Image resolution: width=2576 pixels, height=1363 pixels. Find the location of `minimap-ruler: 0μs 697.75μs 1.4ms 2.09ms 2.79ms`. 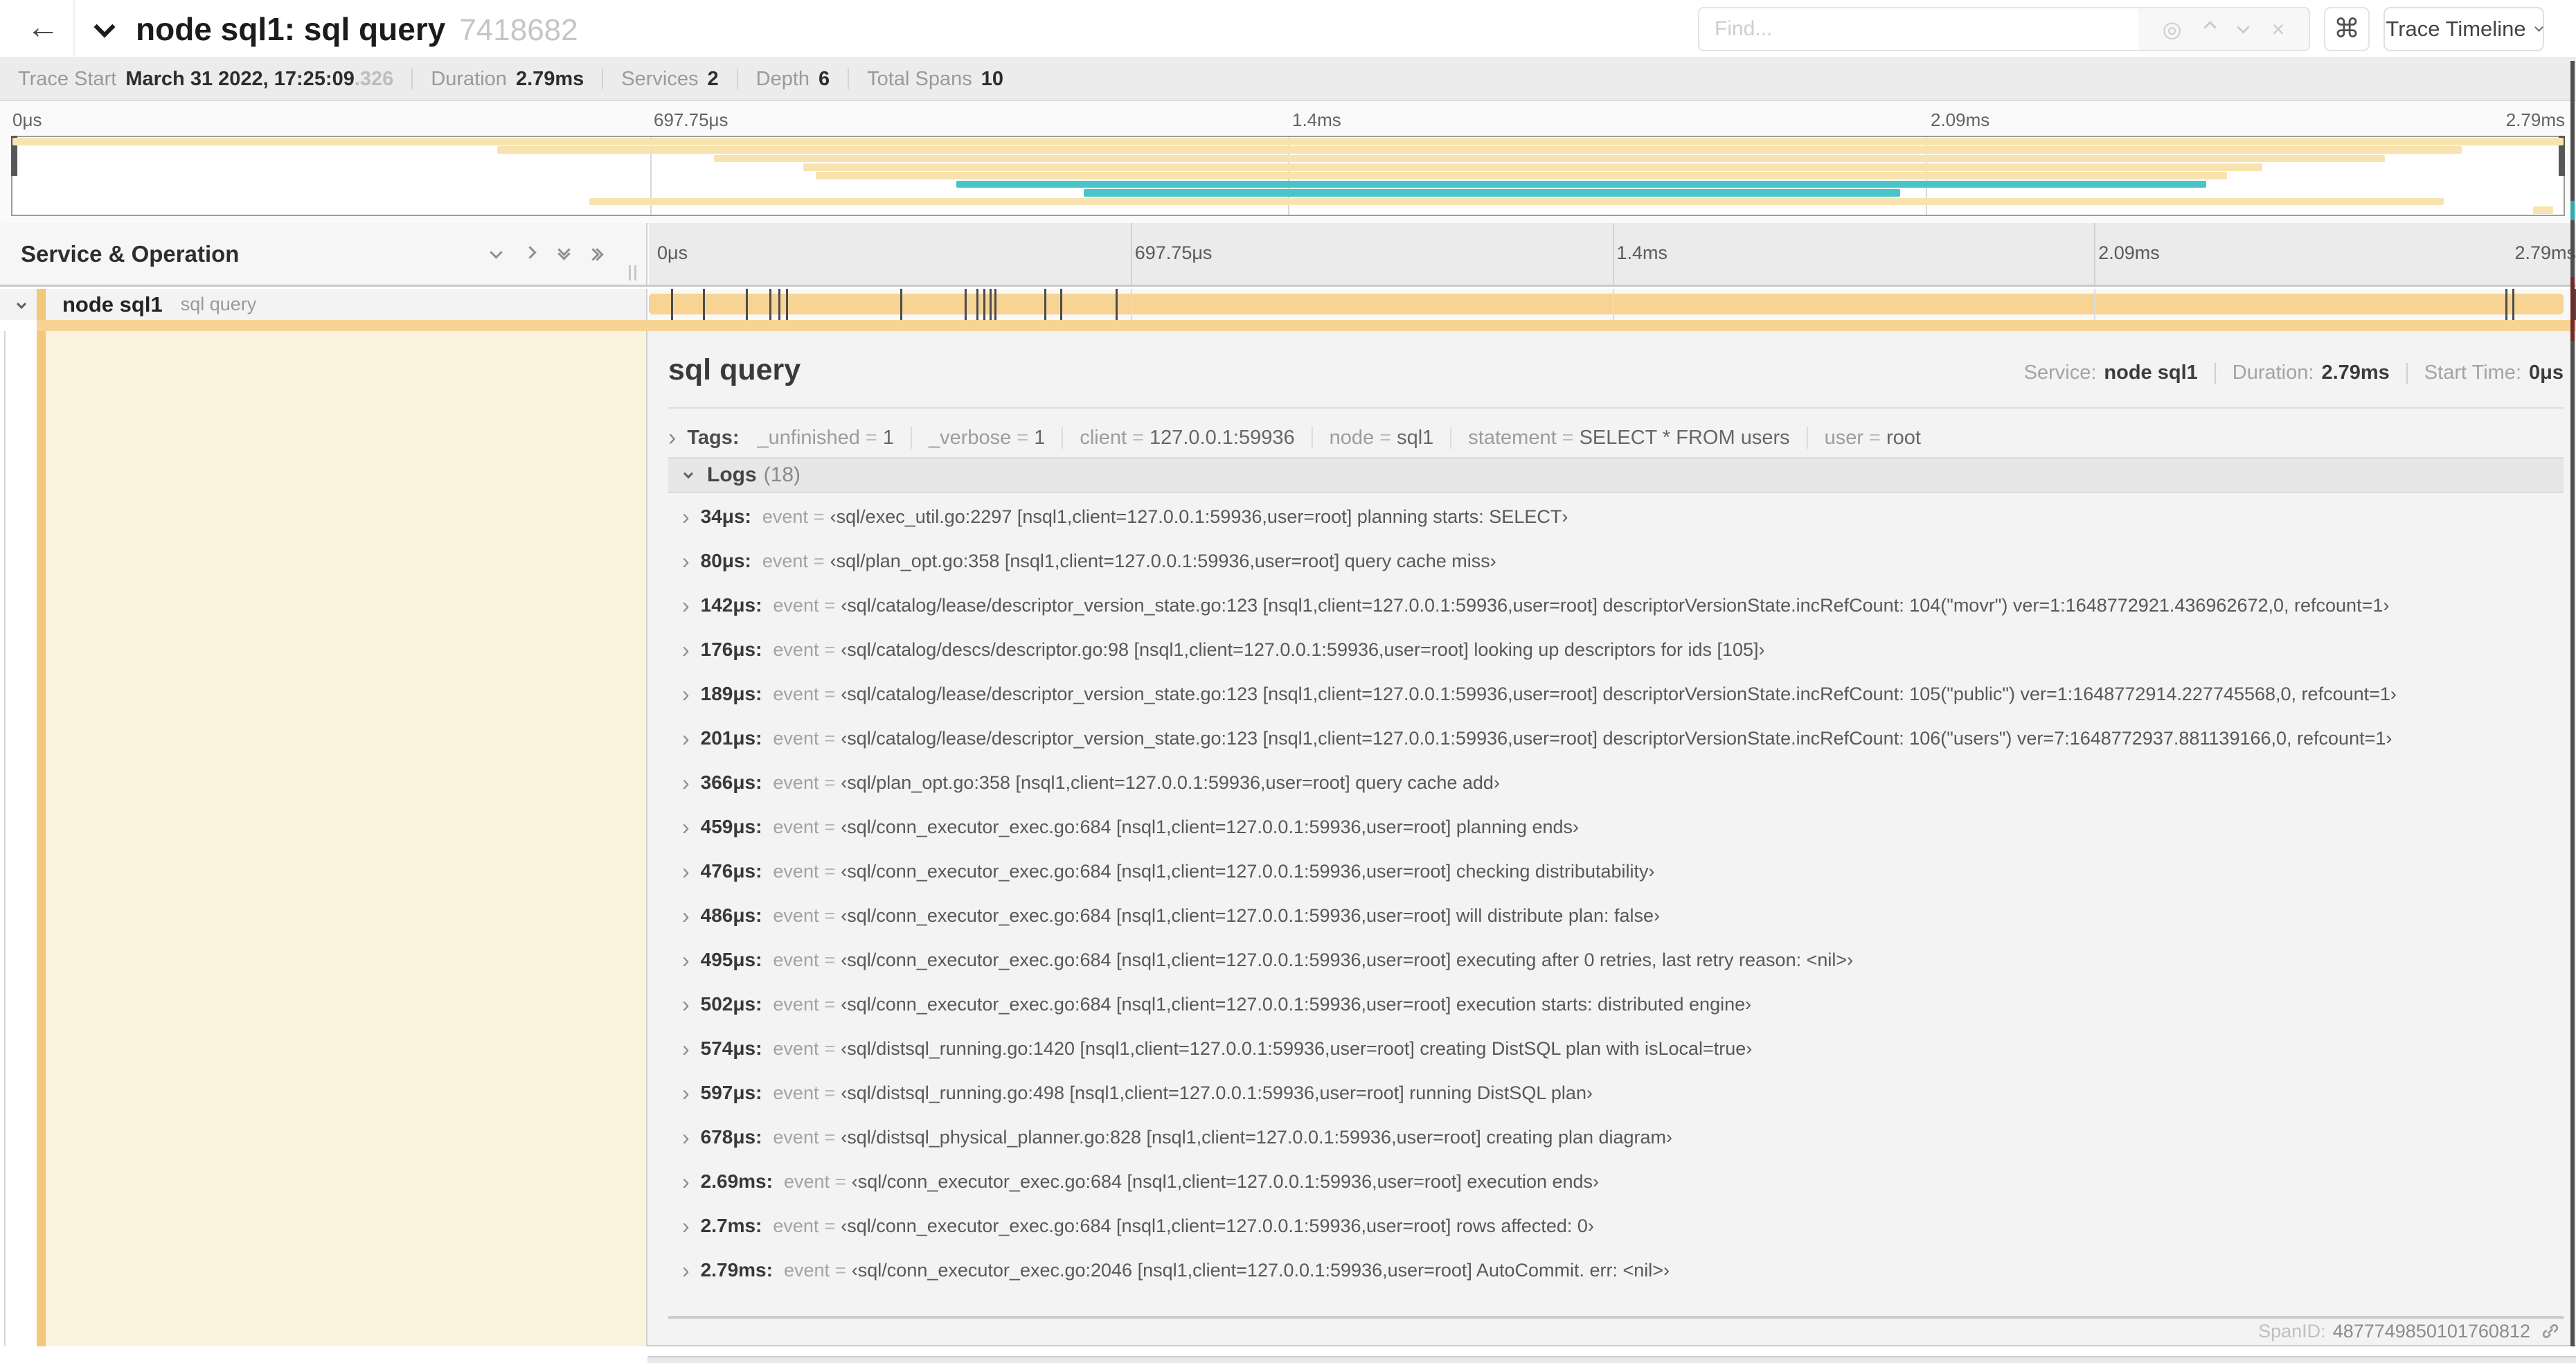

minimap-ruler: 0μs 697.75μs 1.4ms 2.09ms 2.79ms is located at coordinates (1288, 120).